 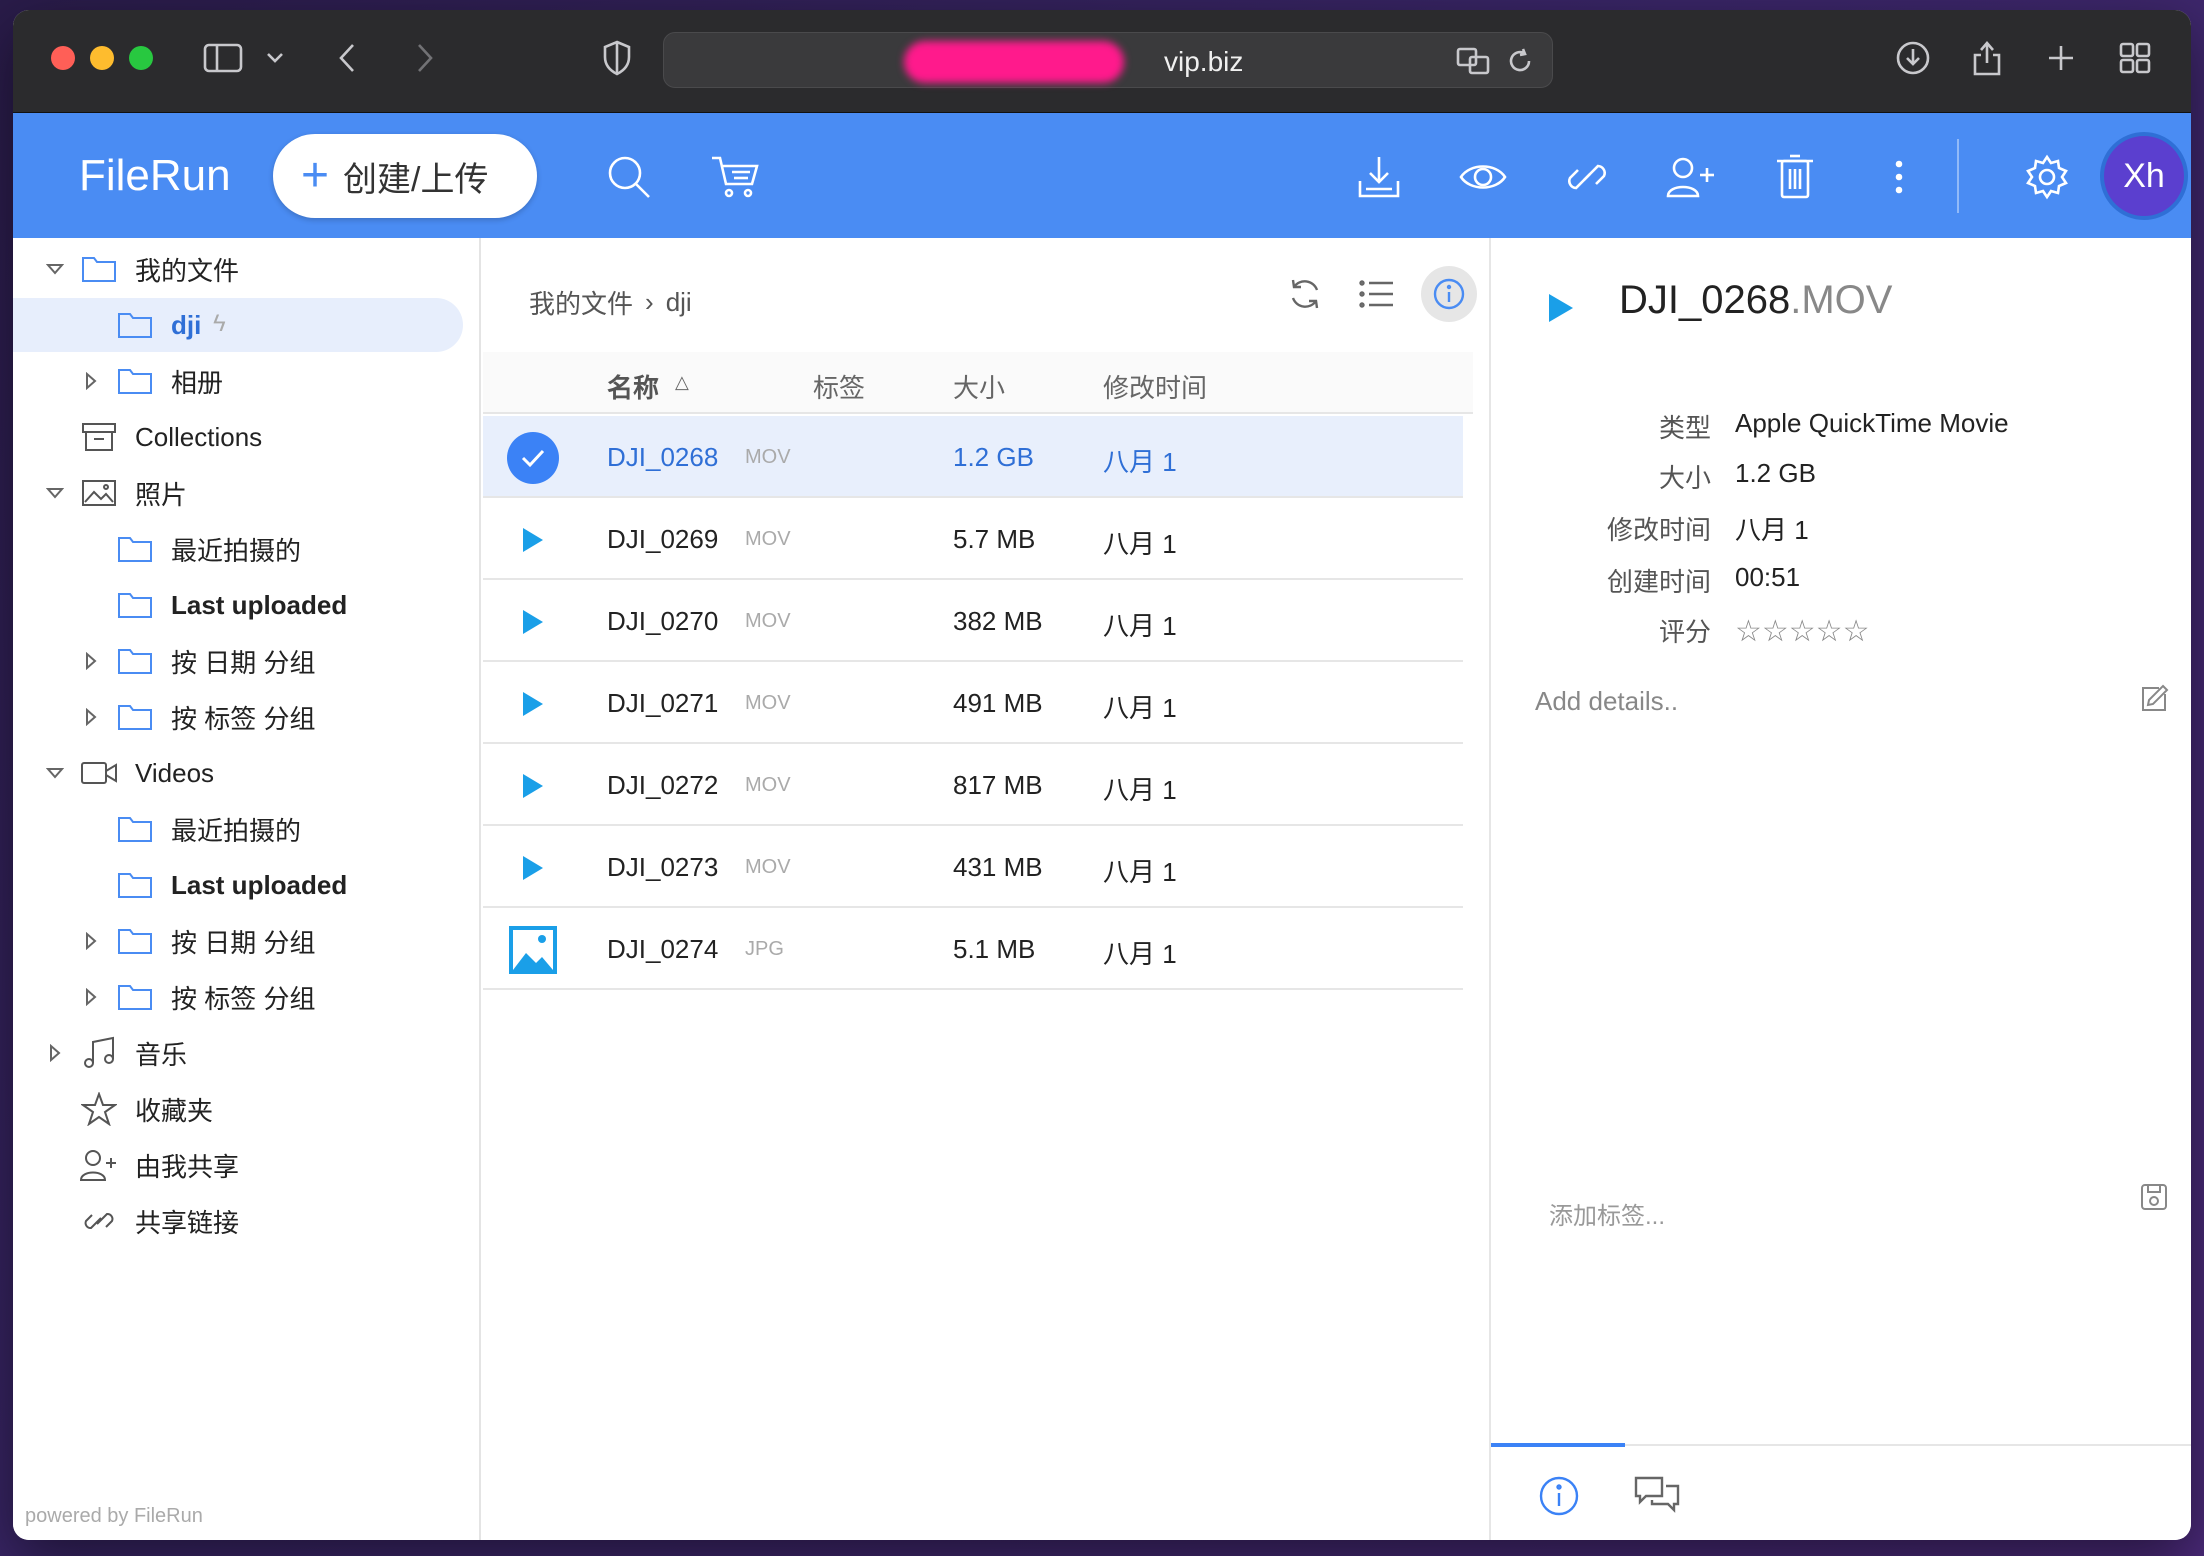 I want to click on rating-stars: ☆☆☆☆☆, so click(x=1802, y=631).